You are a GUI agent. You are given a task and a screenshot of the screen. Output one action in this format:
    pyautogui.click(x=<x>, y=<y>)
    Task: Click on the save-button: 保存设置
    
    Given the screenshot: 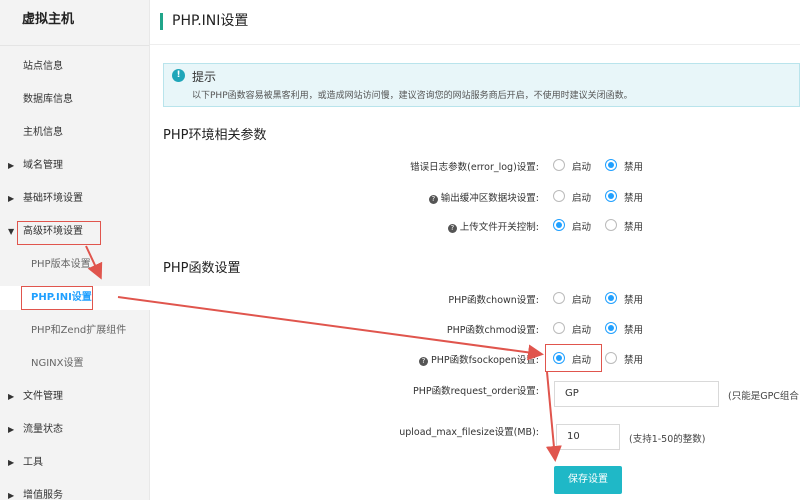 What is the action you would take?
    pyautogui.click(x=588, y=480)
    